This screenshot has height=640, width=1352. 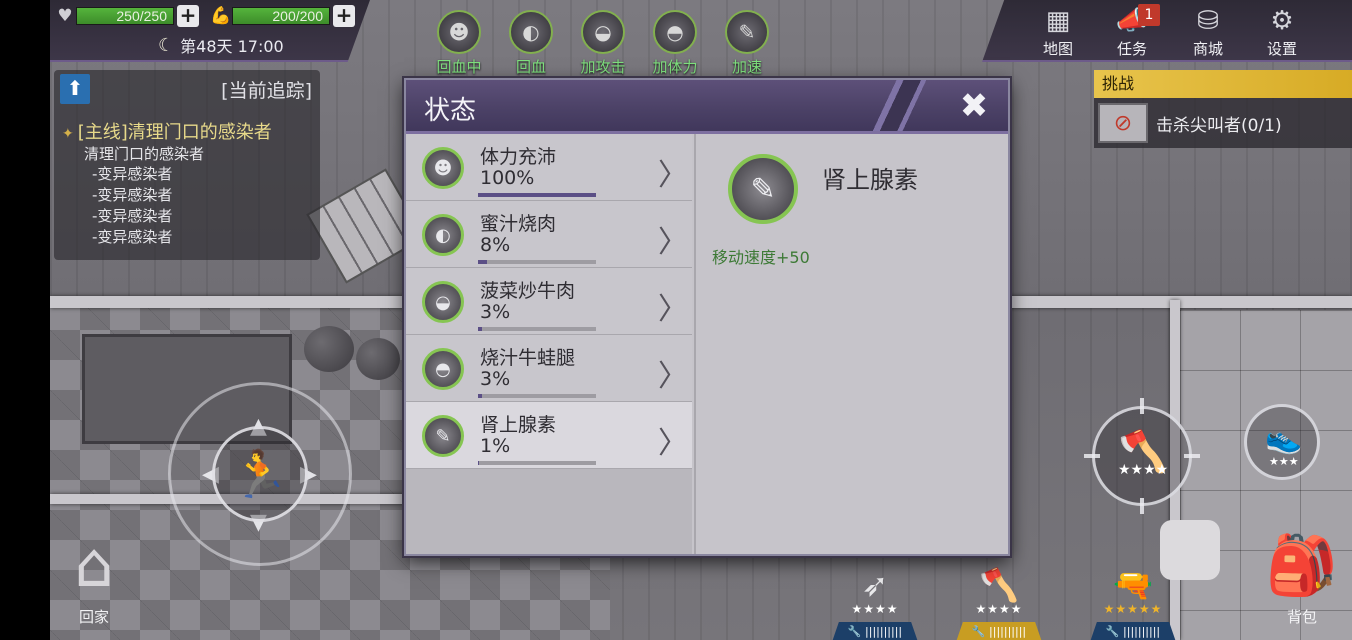 I want to click on quest-subtitle: 清理门口的感染者, so click(x=144, y=154).